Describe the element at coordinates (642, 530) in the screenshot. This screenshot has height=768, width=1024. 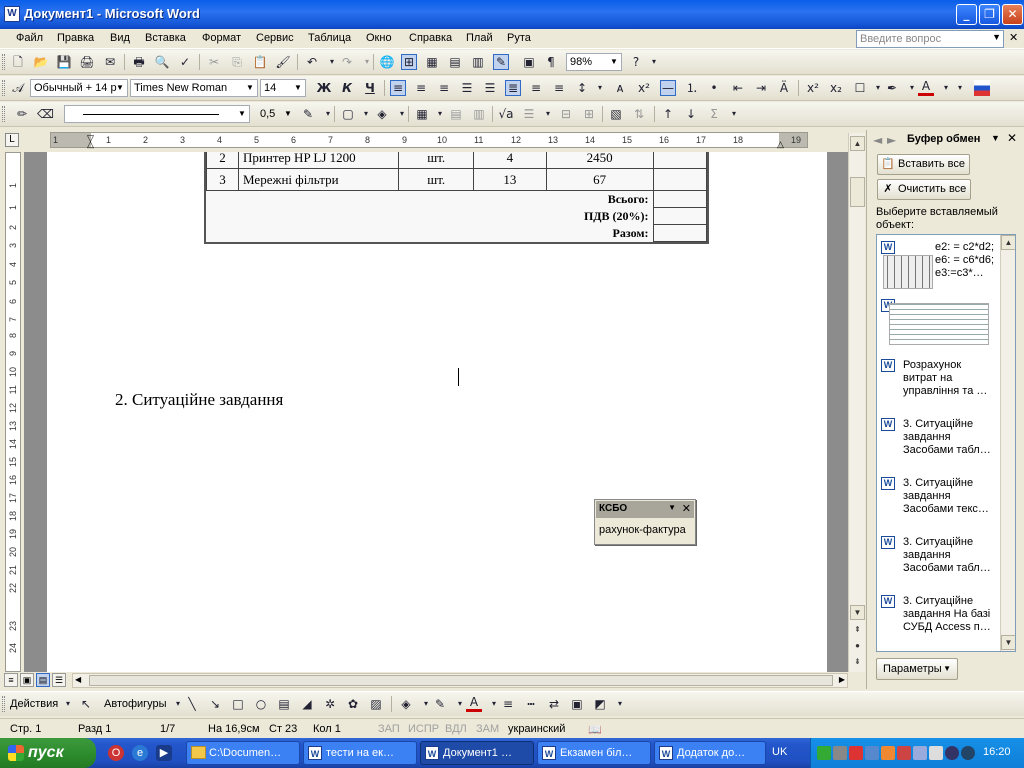
I see `ksbo-item-invoice: рахунок-фактура` at that location.